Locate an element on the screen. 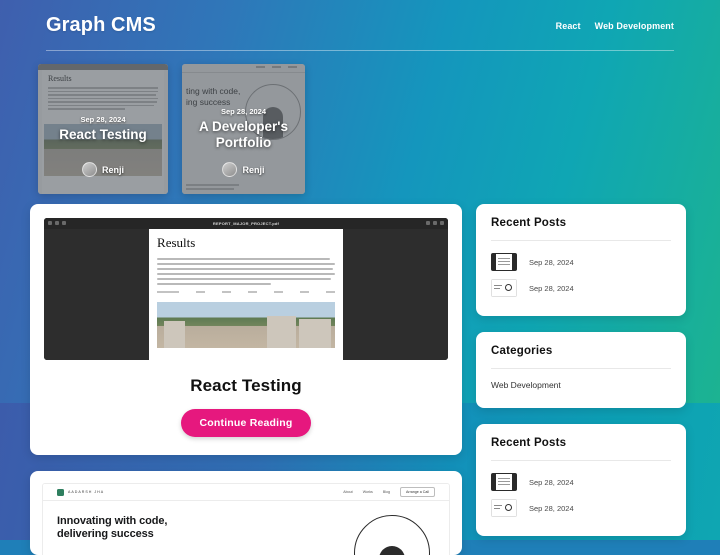 This screenshot has height=555, width=720. site-nav-about: About is located at coordinates (347, 492).